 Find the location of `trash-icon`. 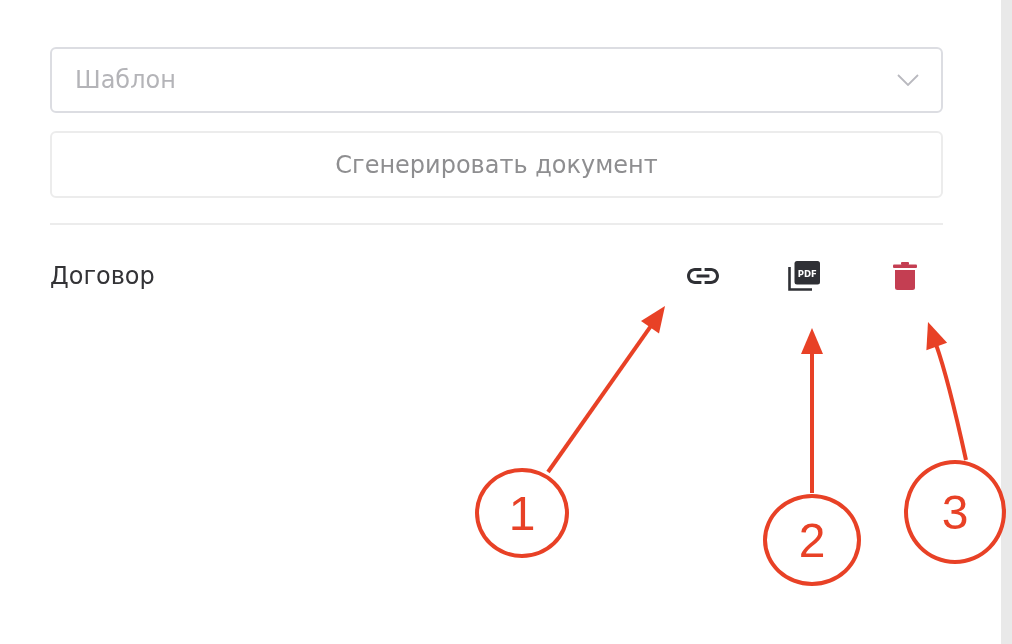

trash-icon is located at coordinates (905, 276).